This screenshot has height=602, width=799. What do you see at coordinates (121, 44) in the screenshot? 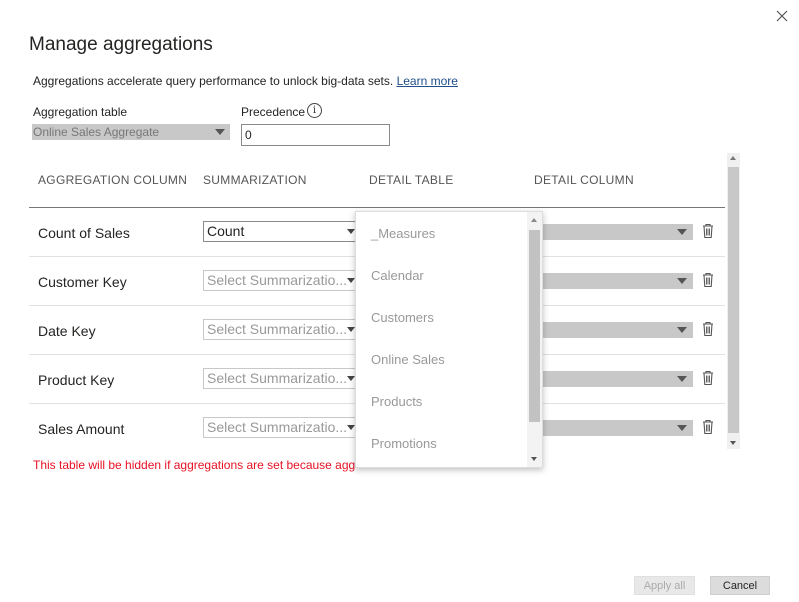
I see `dialog-title: Manage aggregations` at bounding box center [121, 44].